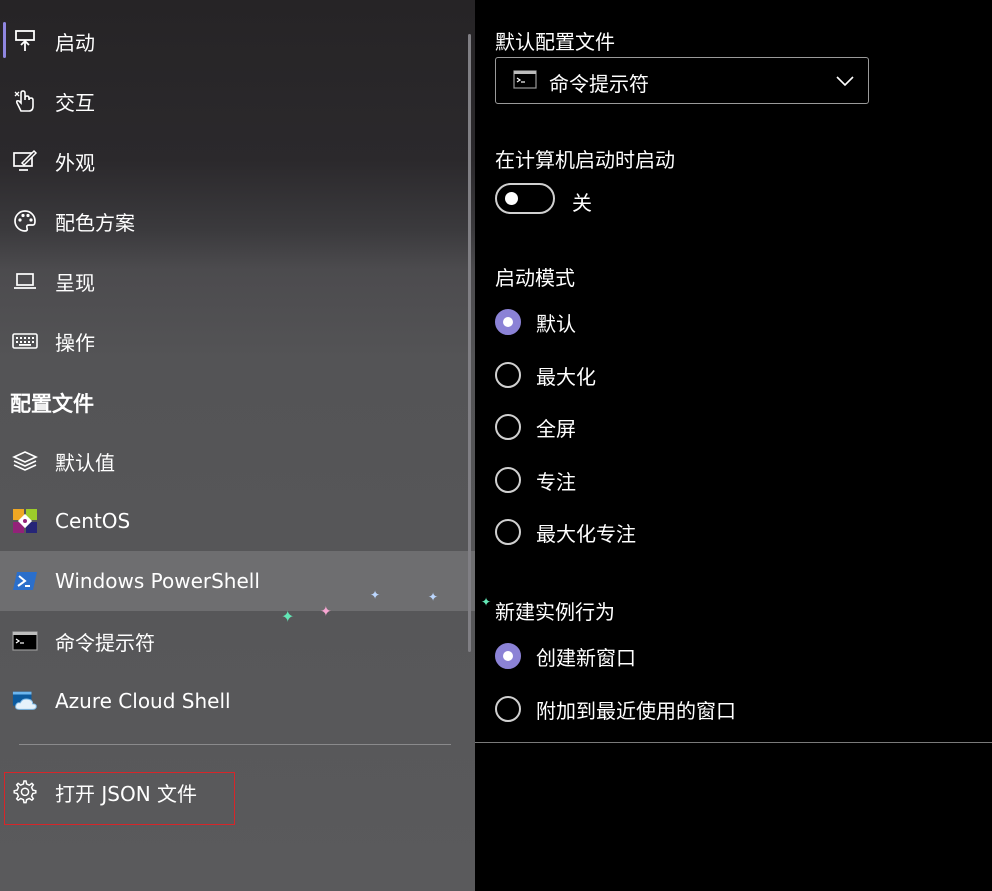  Describe the element at coordinates (75, 282) in the screenshot. I see `nav-item-label: 呈现` at that location.